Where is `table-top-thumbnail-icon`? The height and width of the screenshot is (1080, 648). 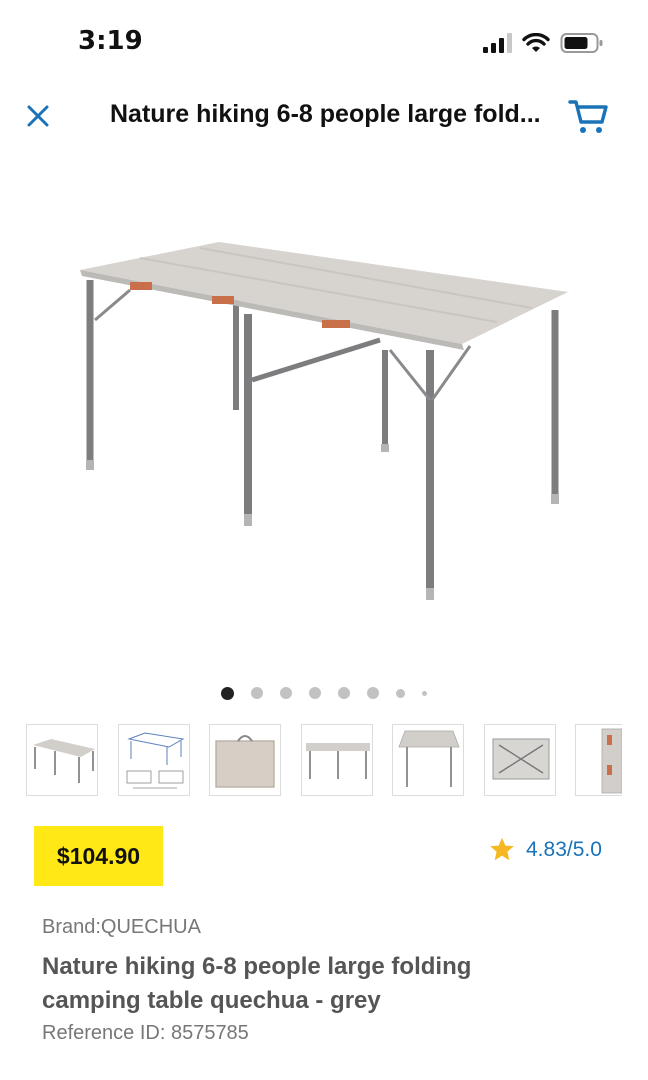
table-top-thumbnail-icon is located at coordinates (429, 758).